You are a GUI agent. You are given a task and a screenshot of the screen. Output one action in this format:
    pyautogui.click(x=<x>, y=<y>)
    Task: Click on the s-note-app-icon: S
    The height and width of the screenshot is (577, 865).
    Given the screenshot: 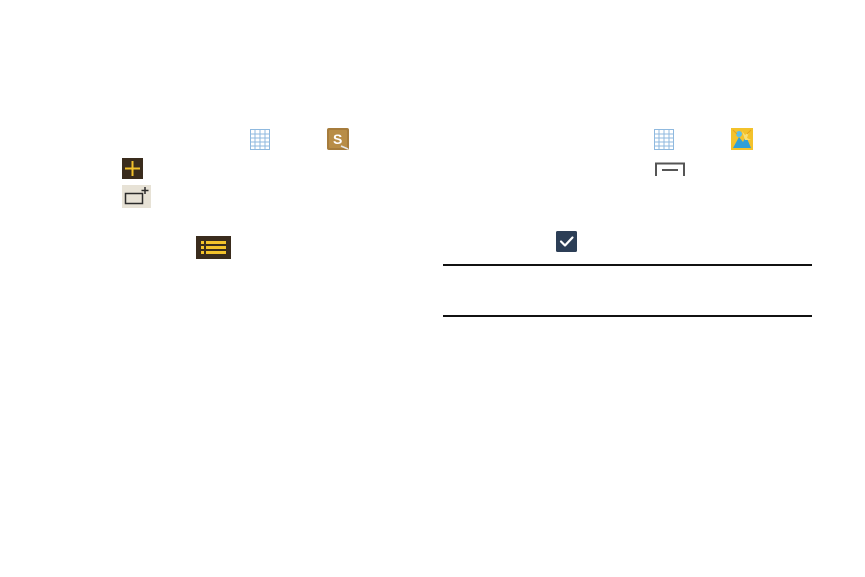 What is the action you would take?
    pyautogui.click(x=338, y=139)
    